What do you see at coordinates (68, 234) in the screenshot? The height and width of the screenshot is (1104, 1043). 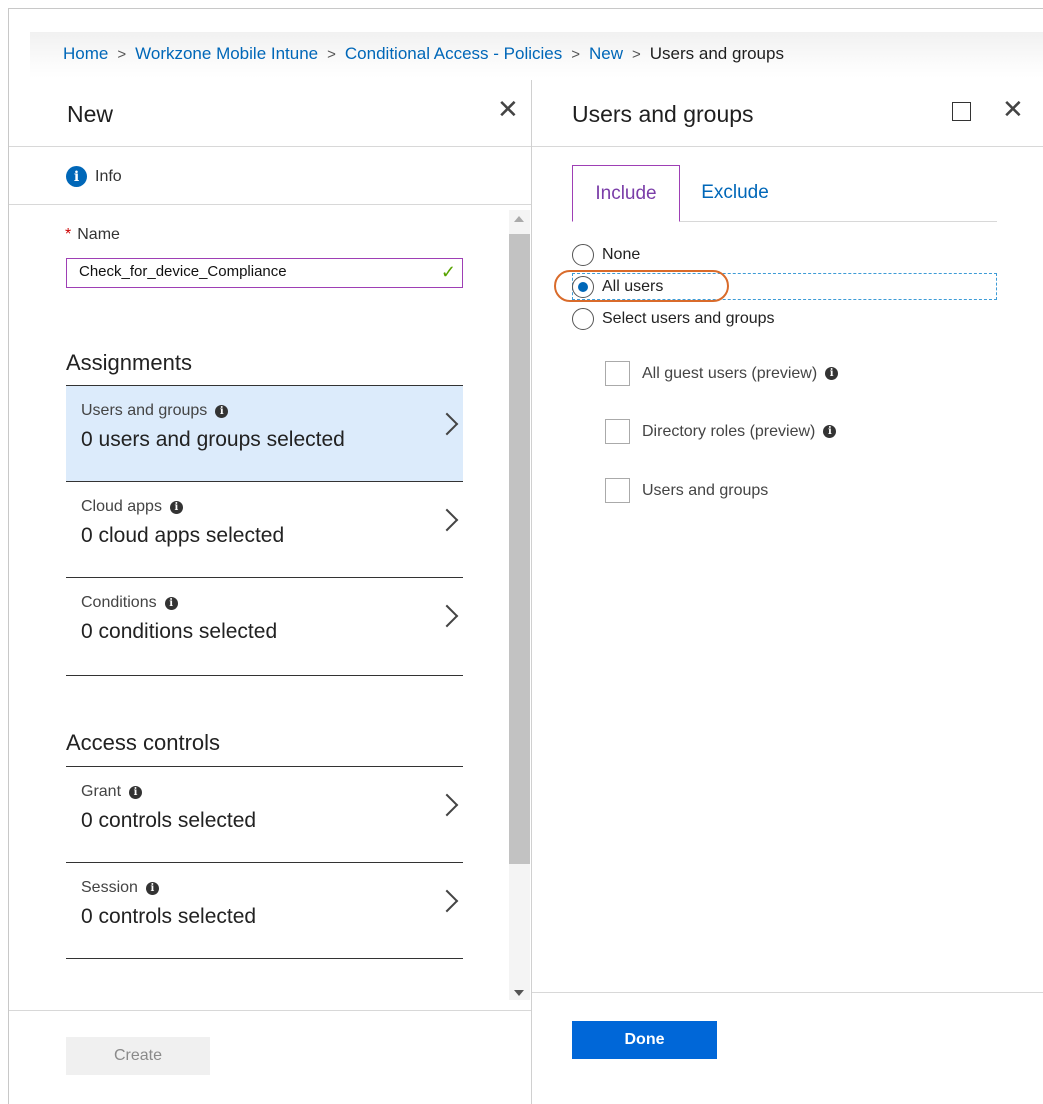 I see `required-marker: *` at bounding box center [68, 234].